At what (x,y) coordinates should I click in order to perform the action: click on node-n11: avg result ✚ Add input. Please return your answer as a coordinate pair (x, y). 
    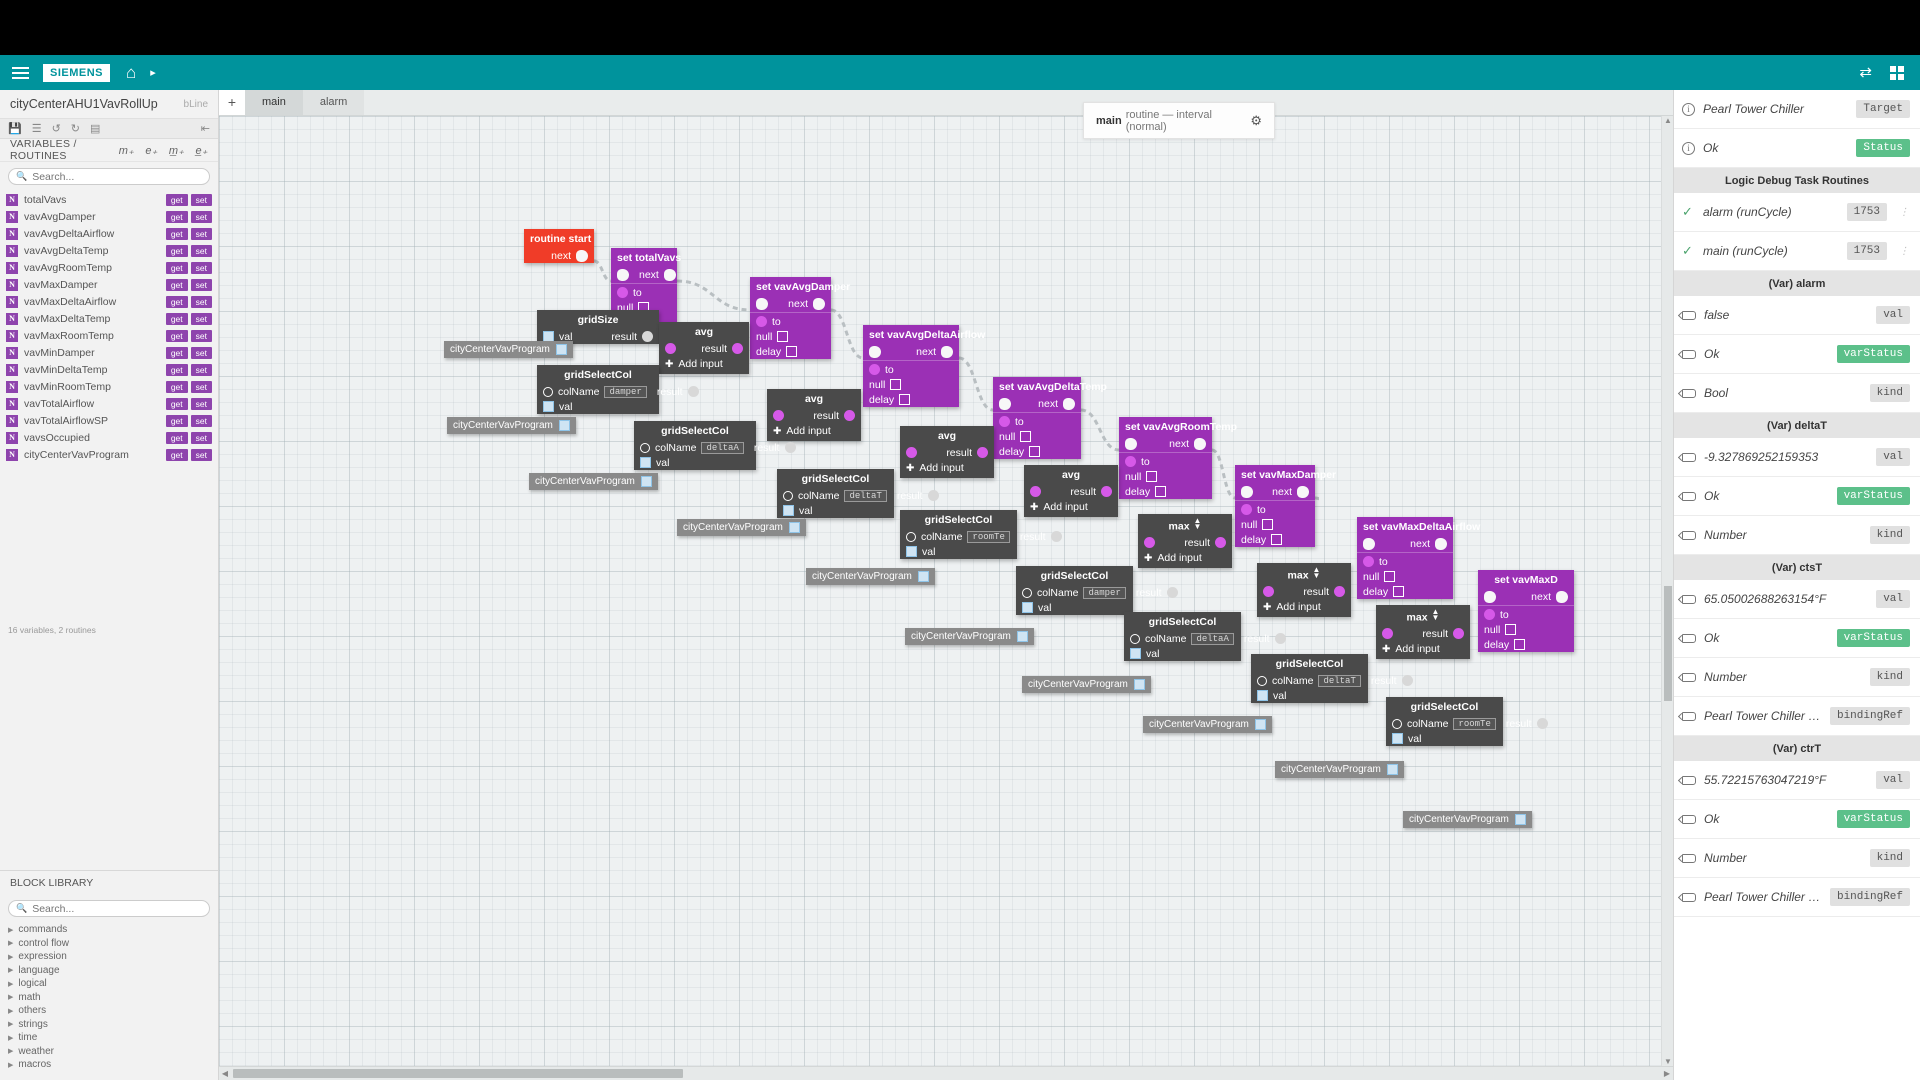
    Looking at the image, I should click on (947, 452).